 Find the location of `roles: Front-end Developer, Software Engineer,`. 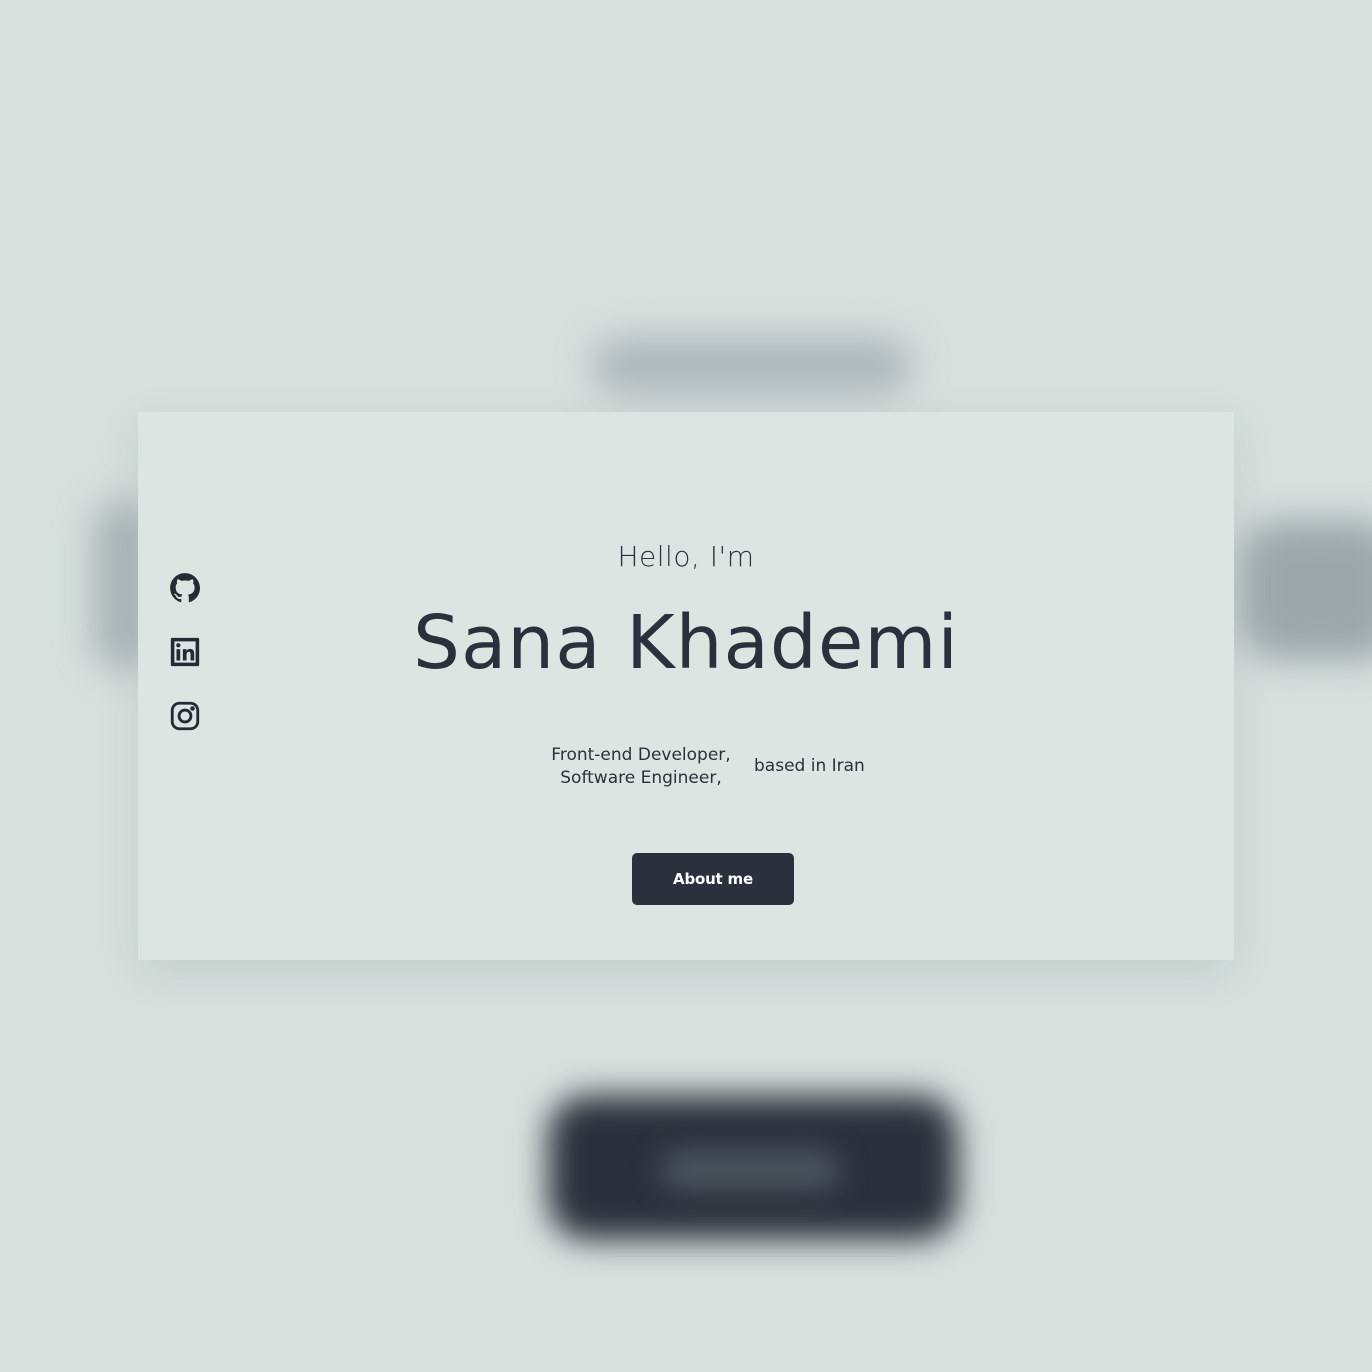

roles: Front-end Developer, Software Engineer, is located at coordinates (641, 767).